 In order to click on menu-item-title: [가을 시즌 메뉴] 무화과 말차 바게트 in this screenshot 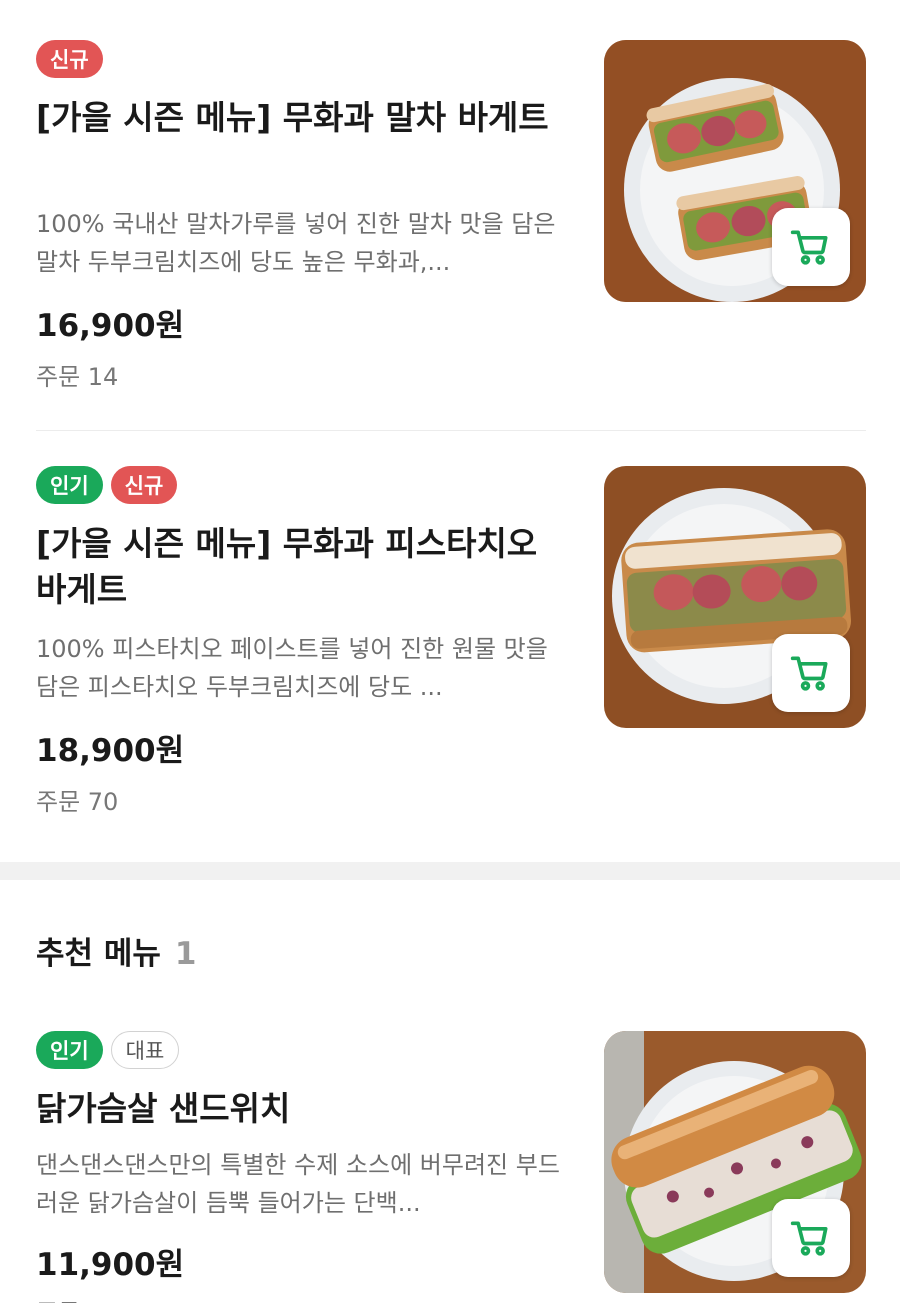, I will do `click(301, 118)`.